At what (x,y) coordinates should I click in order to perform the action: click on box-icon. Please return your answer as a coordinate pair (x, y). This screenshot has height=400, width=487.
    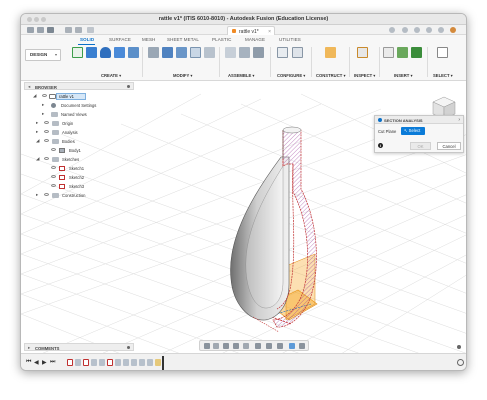
    Looking at the image, I should click on (133, 52).